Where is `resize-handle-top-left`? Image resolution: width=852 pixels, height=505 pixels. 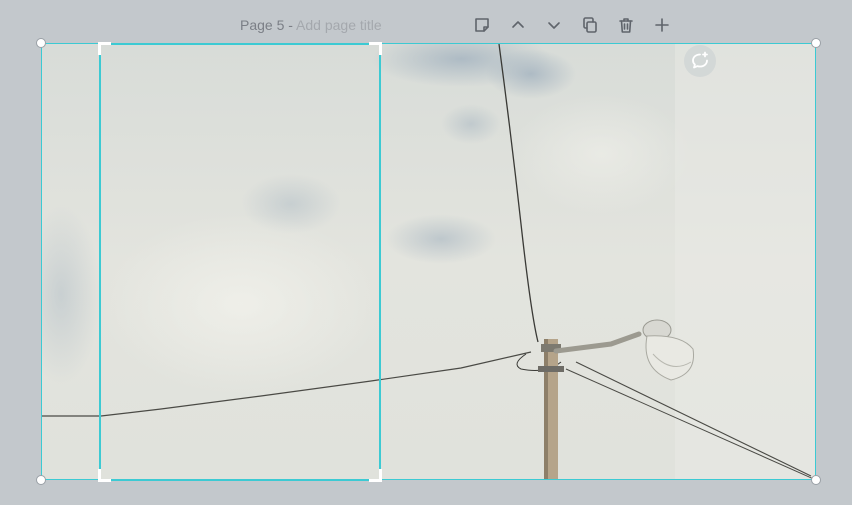 resize-handle-top-left is located at coordinates (41, 43).